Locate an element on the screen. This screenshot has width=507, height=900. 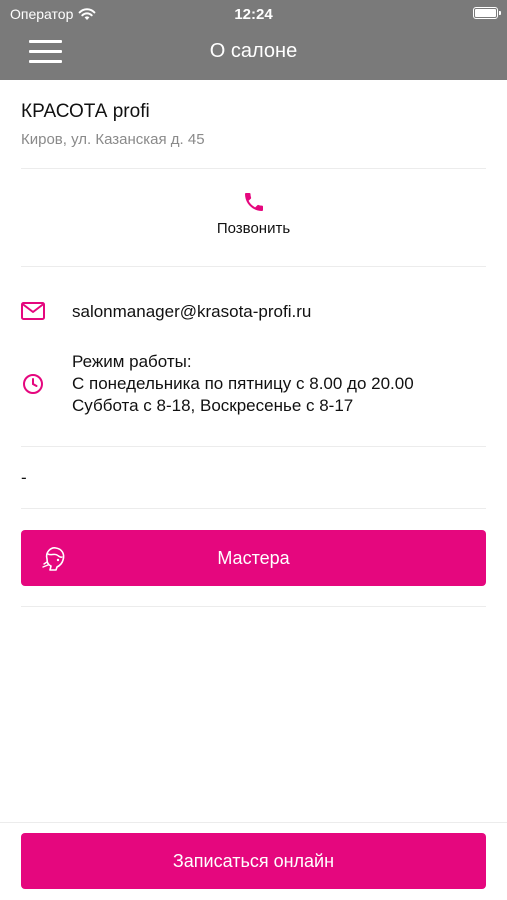
battery-icon is located at coordinates (487, 13).